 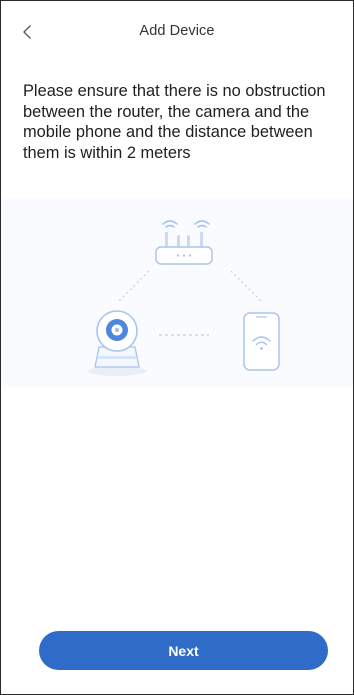 I want to click on illustration-graphic, so click(x=184, y=298).